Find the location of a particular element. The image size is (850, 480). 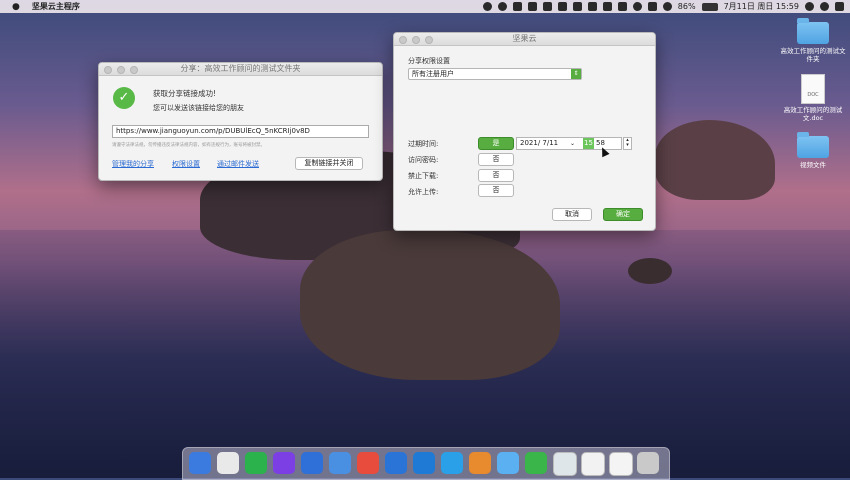

sync-icon is located at coordinates (502, 6).